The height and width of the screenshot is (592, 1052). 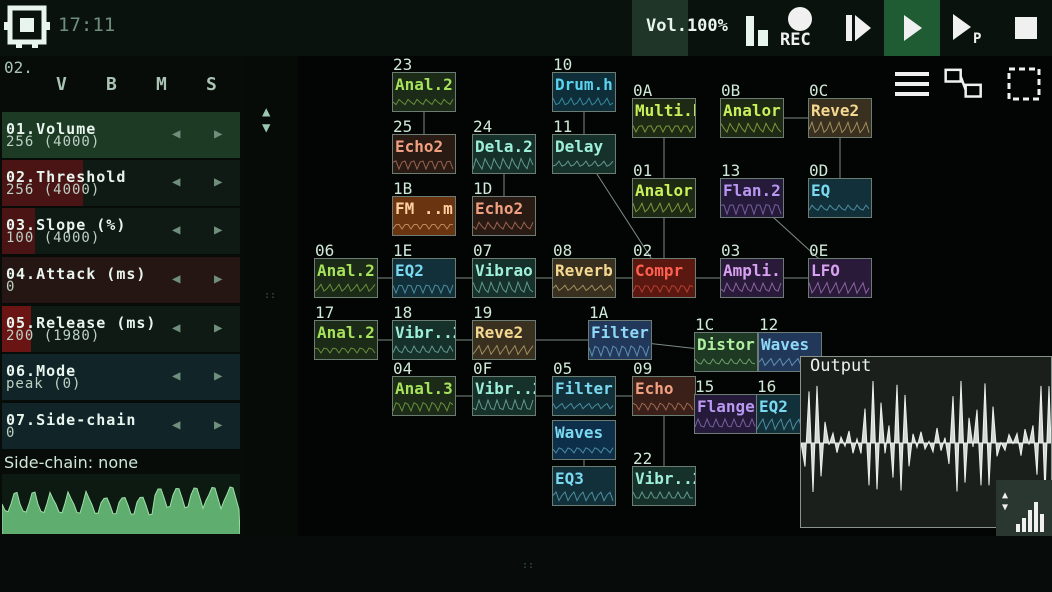 I want to click on play-from-start-button, so click(x=858, y=28).